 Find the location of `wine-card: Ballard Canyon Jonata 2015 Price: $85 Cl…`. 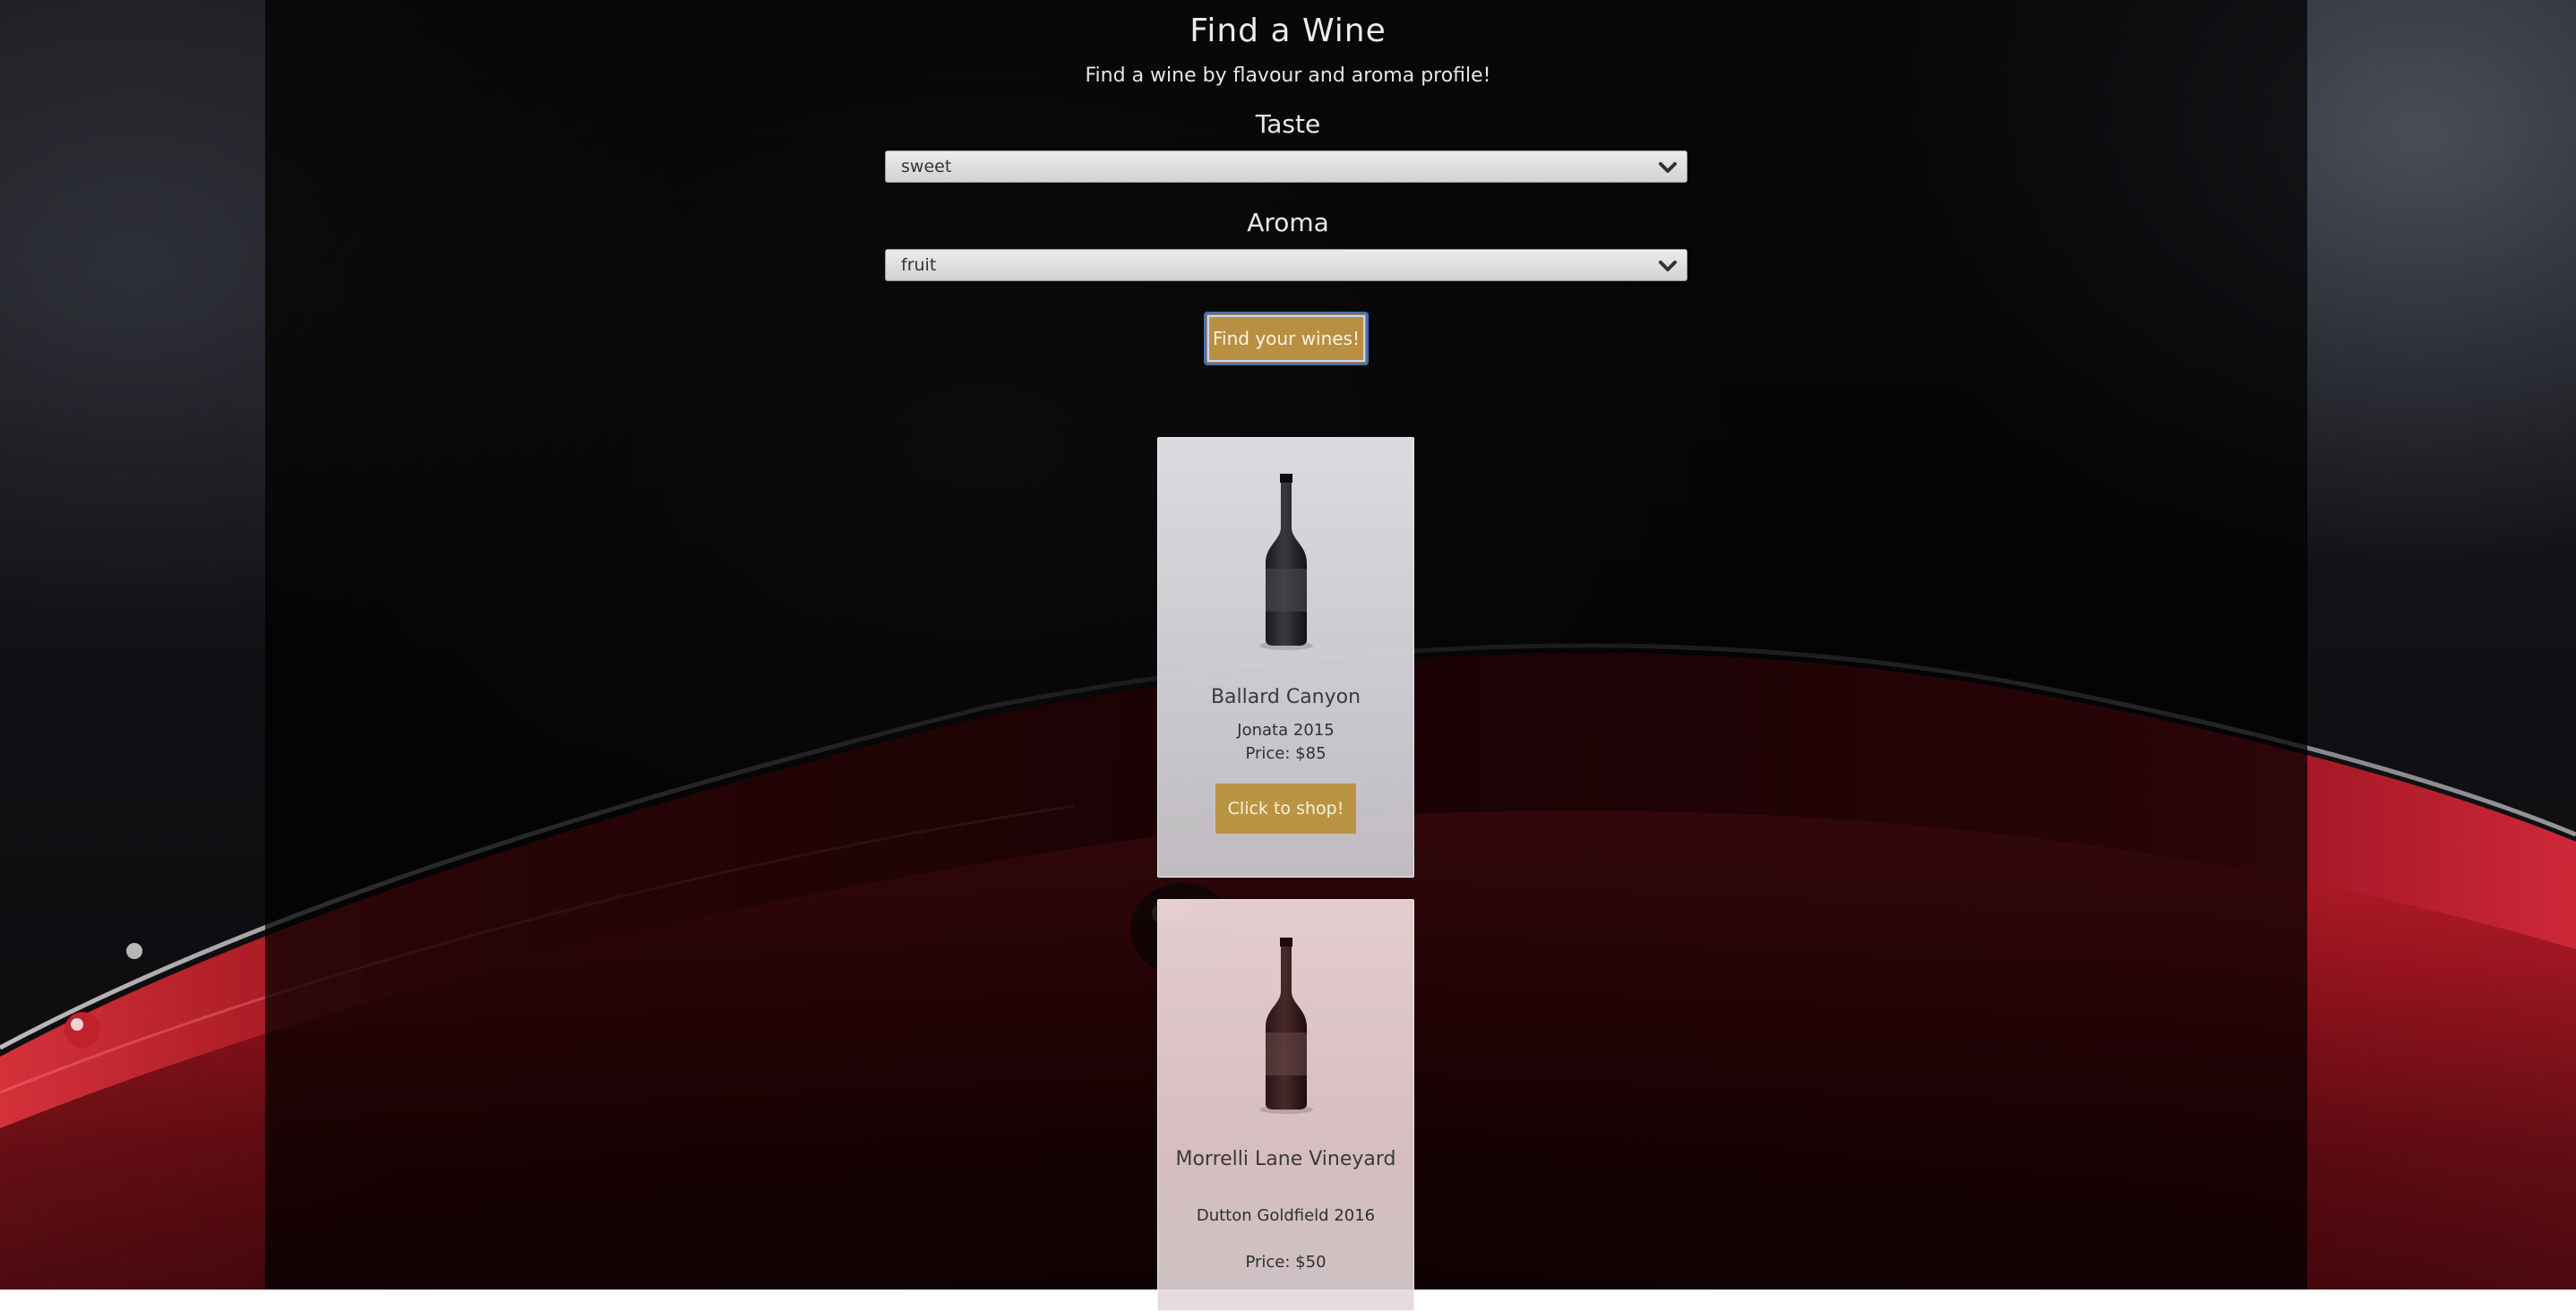

wine-card: Ballard Canyon Jonata 2015 Price: $85 Cl… is located at coordinates (1285, 657).